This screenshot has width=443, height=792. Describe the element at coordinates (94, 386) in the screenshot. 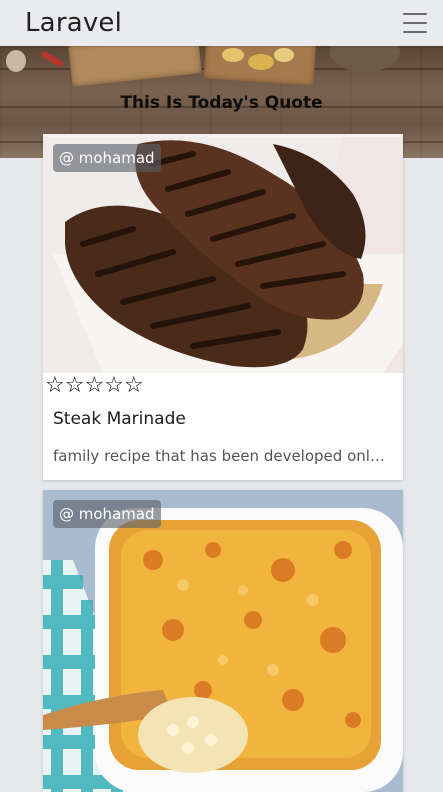

I see `star-outline-icon: ☆☆☆☆☆` at that location.